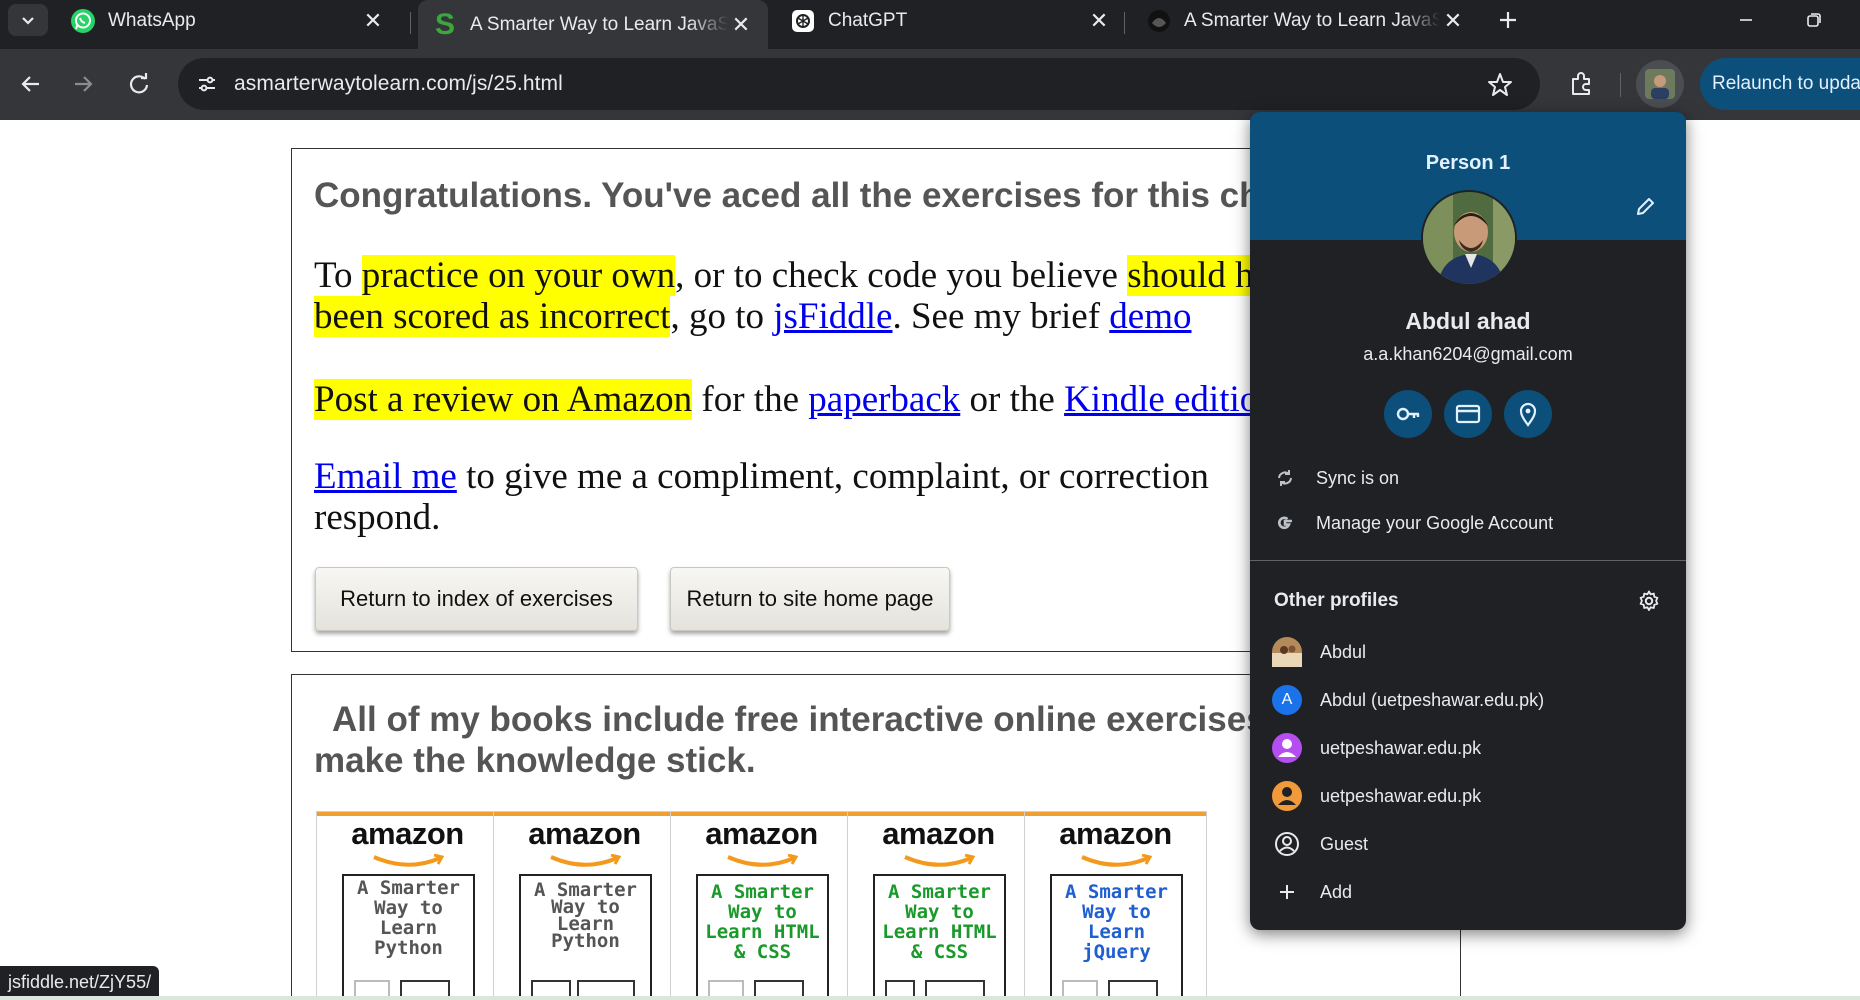 Image resolution: width=1860 pixels, height=1000 pixels. What do you see at coordinates (1432, 699) in the screenshot?
I see `profile-item-label: Abdul (uetpeshawar.edu.pk)` at bounding box center [1432, 699].